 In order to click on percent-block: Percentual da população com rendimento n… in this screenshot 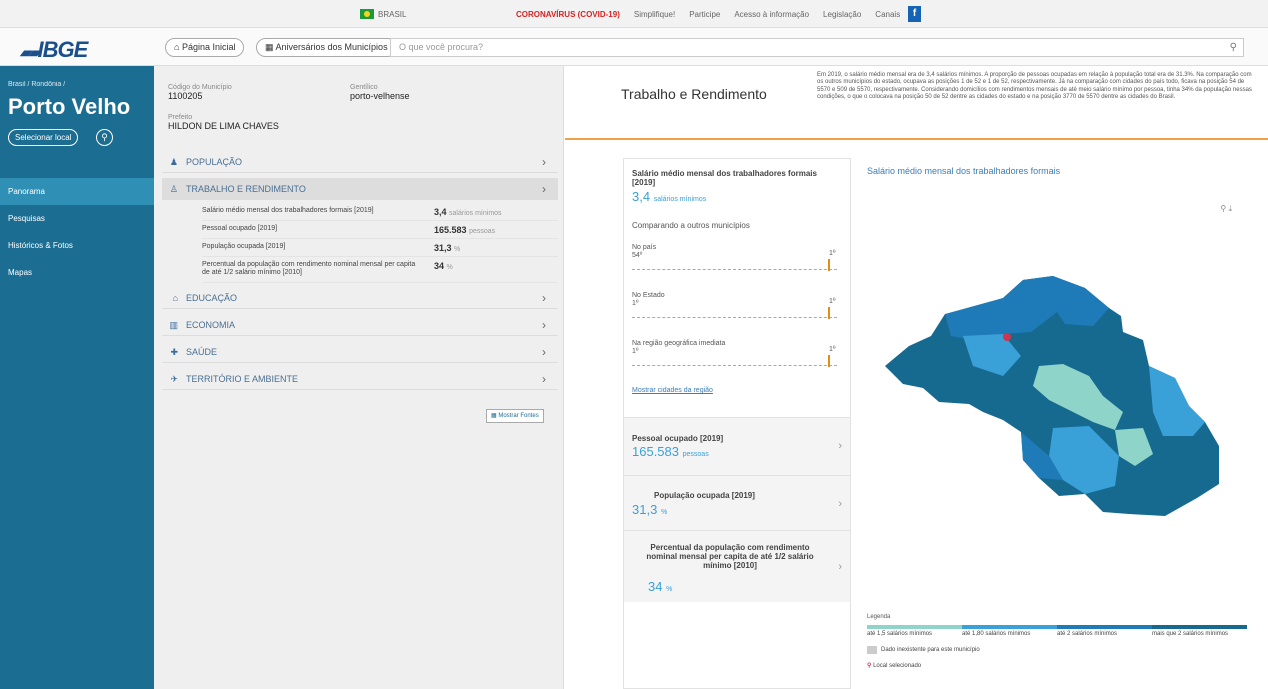, I will do `click(737, 566)`.